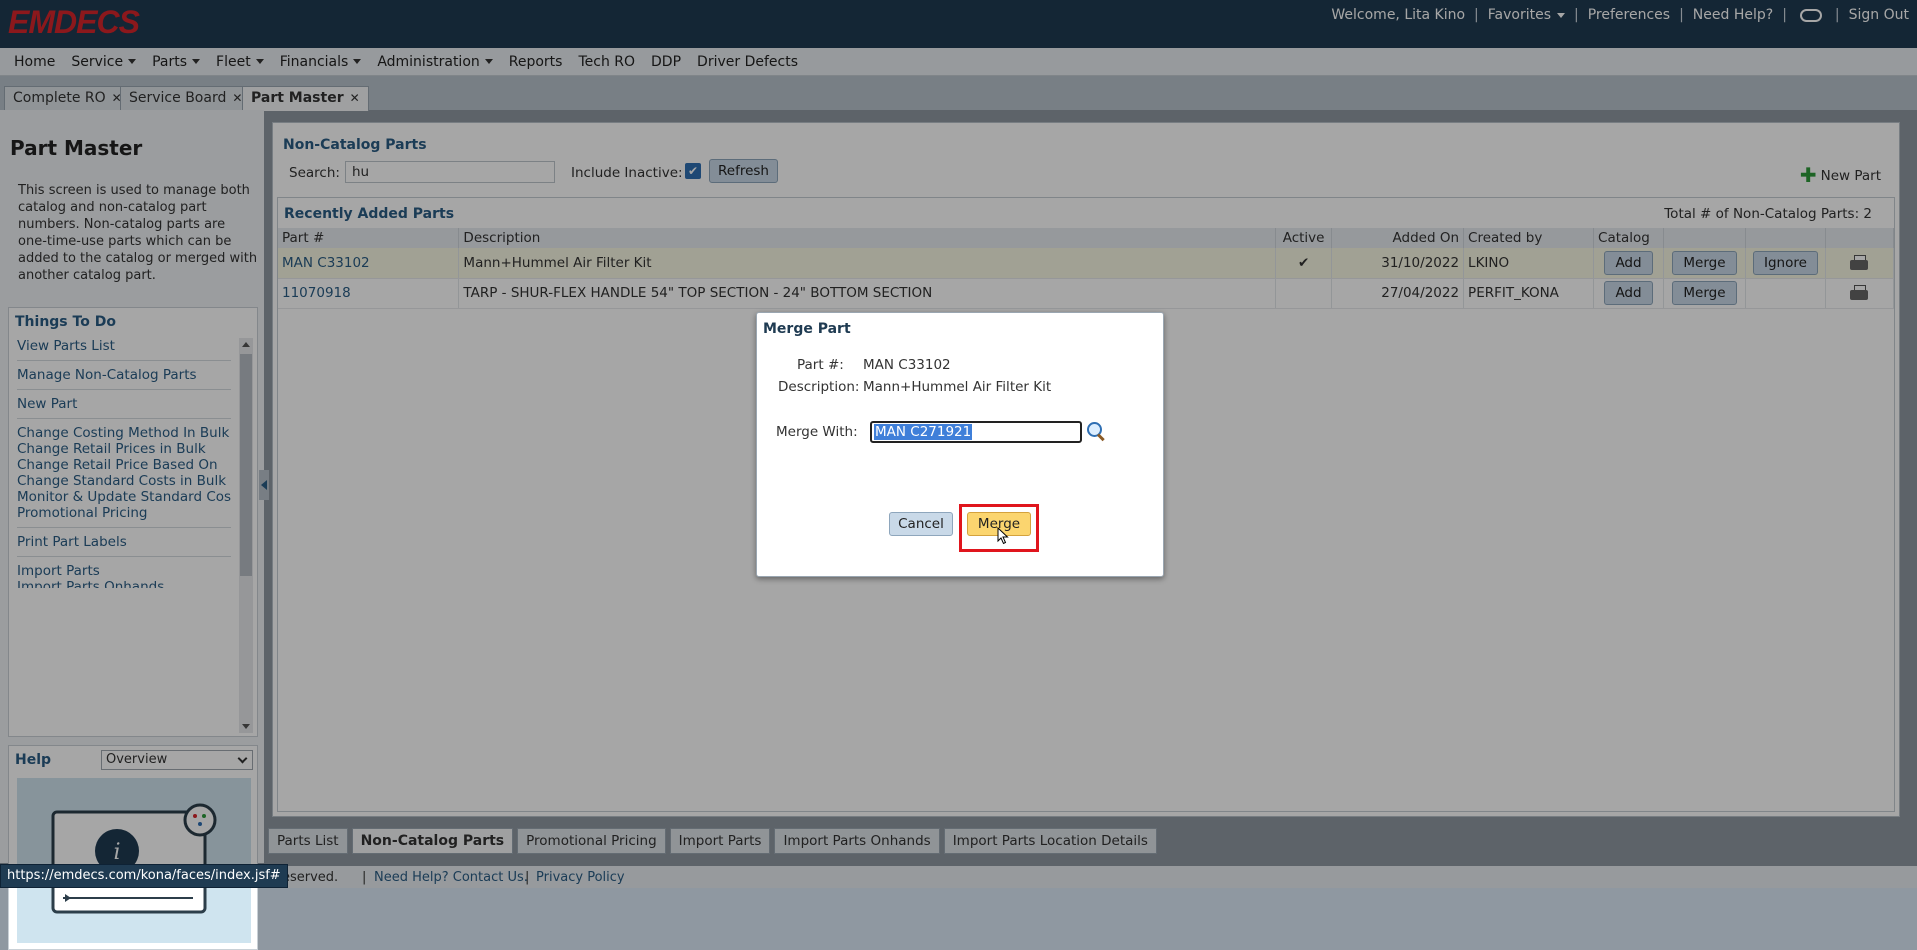 The height and width of the screenshot is (950, 1917). I want to click on privacy-policy-link: Privacy Policy, so click(580, 877).